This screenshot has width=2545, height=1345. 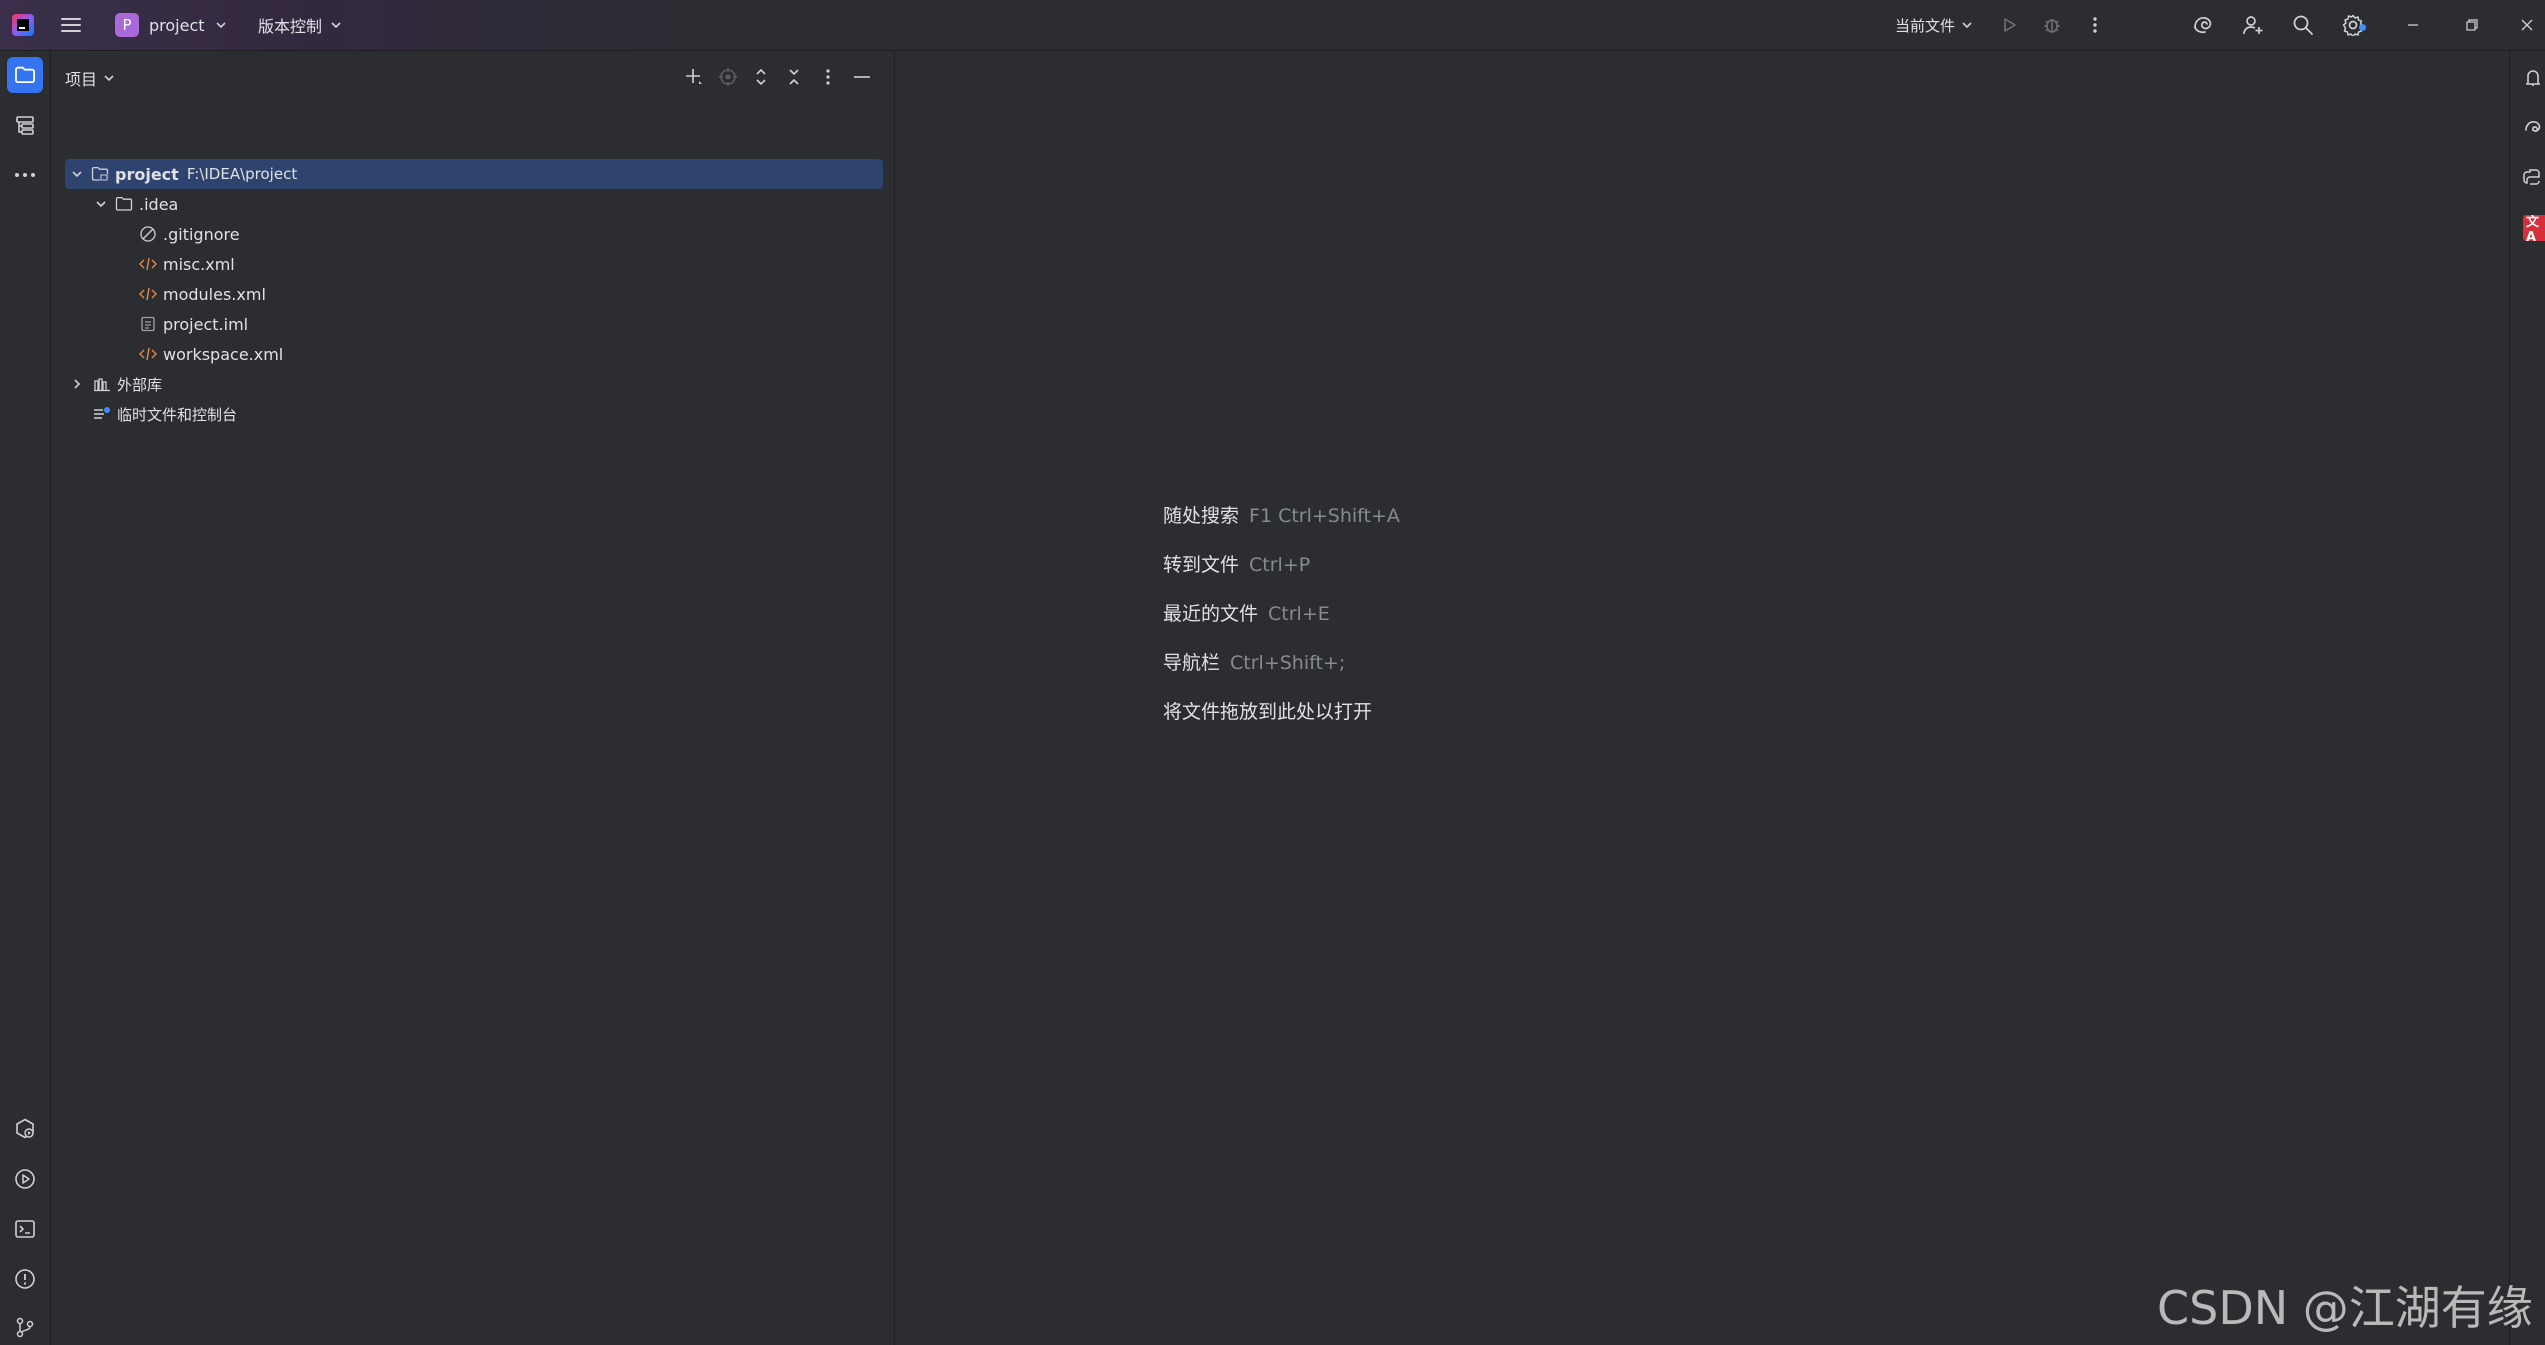 I want to click on hint-shortcut: F1 Ctrl+Shift+A, so click(x=1324, y=516).